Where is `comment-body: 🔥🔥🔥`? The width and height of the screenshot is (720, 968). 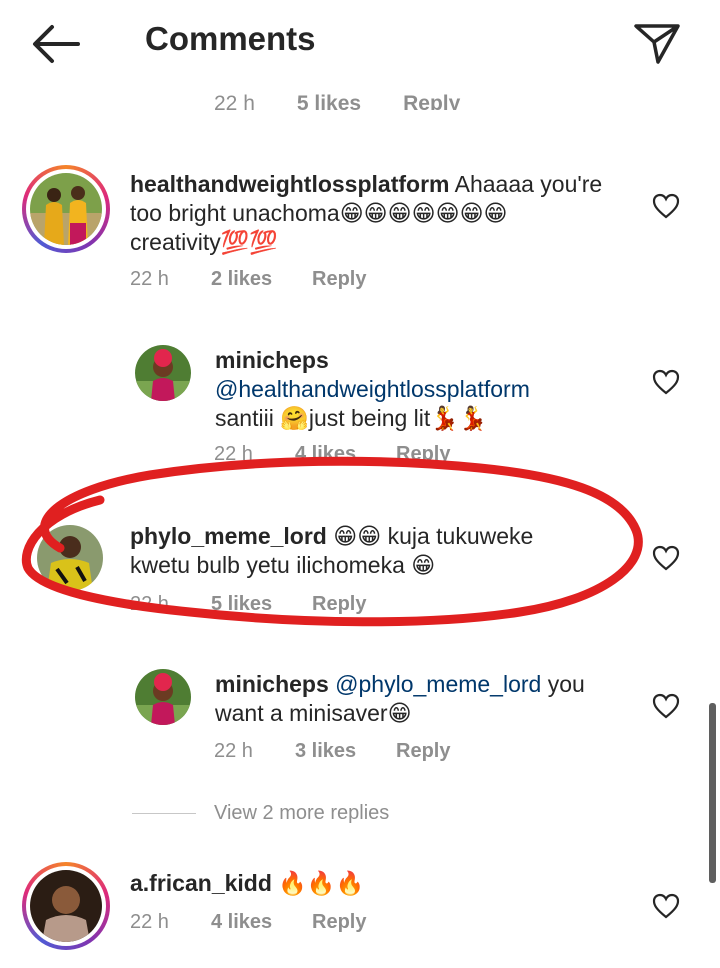 comment-body: 🔥🔥🔥 is located at coordinates (321, 883).